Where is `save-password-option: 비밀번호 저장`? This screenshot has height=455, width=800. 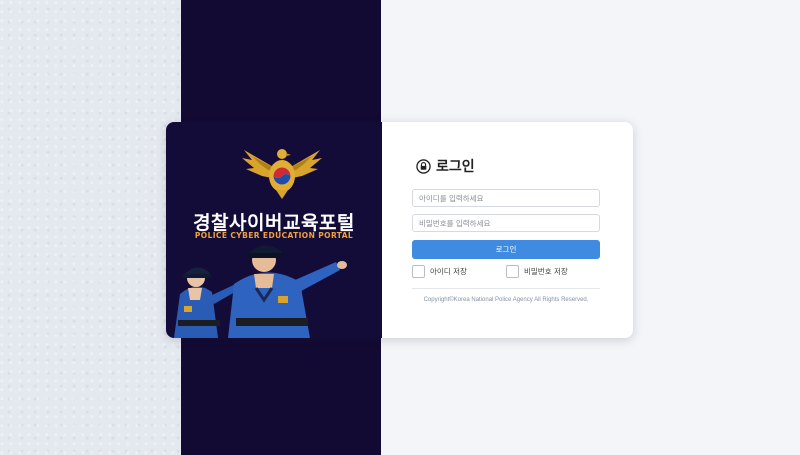 save-password-option: 비밀번호 저장 is located at coordinates (537, 271).